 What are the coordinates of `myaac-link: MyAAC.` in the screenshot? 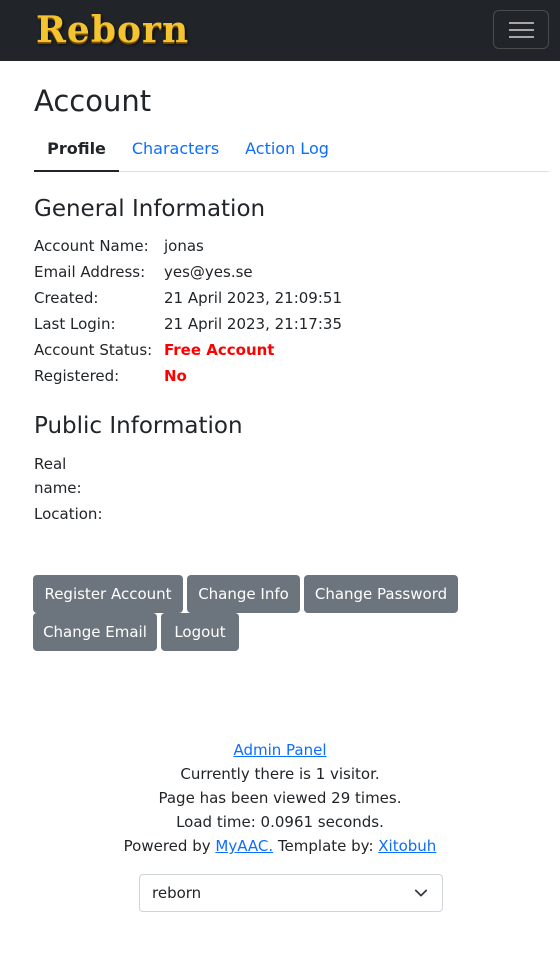 It's located at (244, 846).